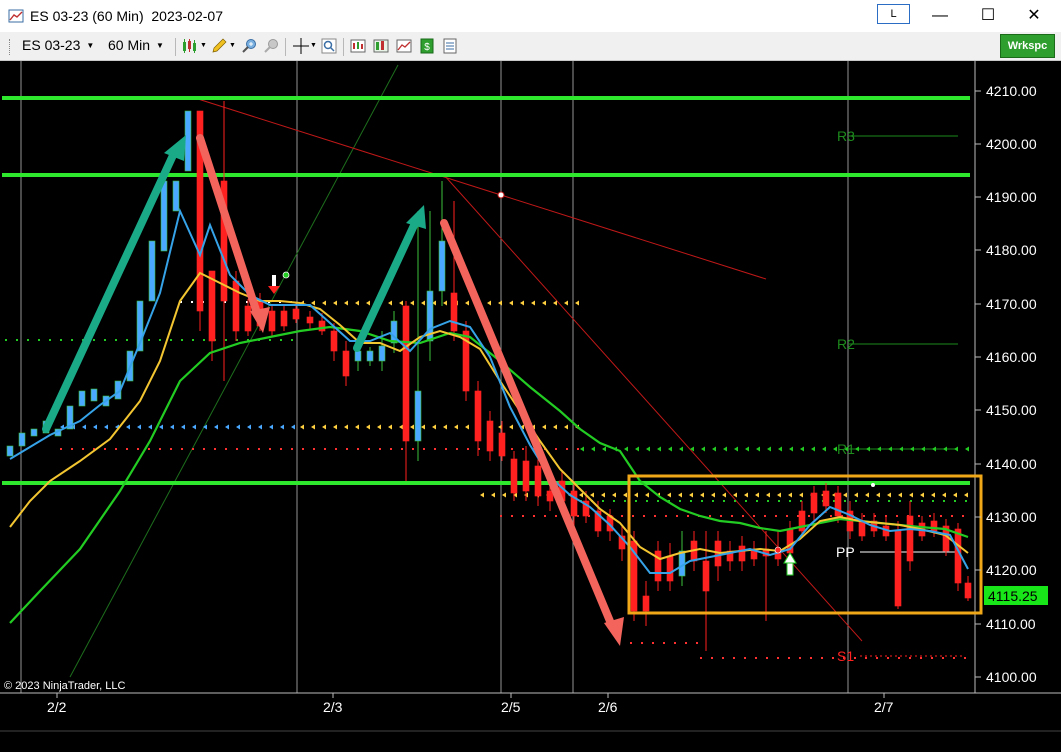  What do you see at coordinates (893, 14) in the screenshot?
I see `link-button: L` at bounding box center [893, 14].